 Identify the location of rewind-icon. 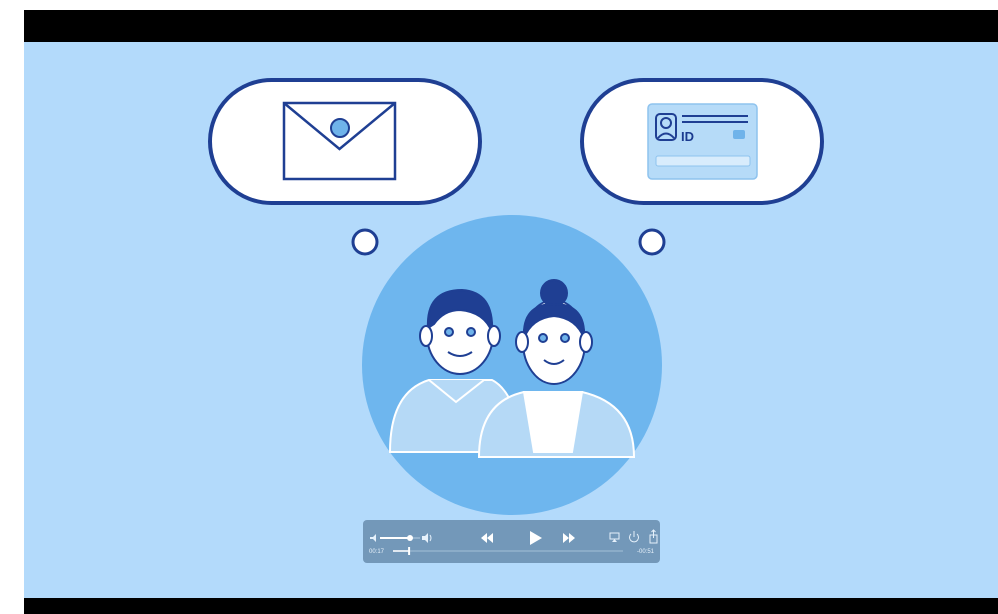
(487, 538).